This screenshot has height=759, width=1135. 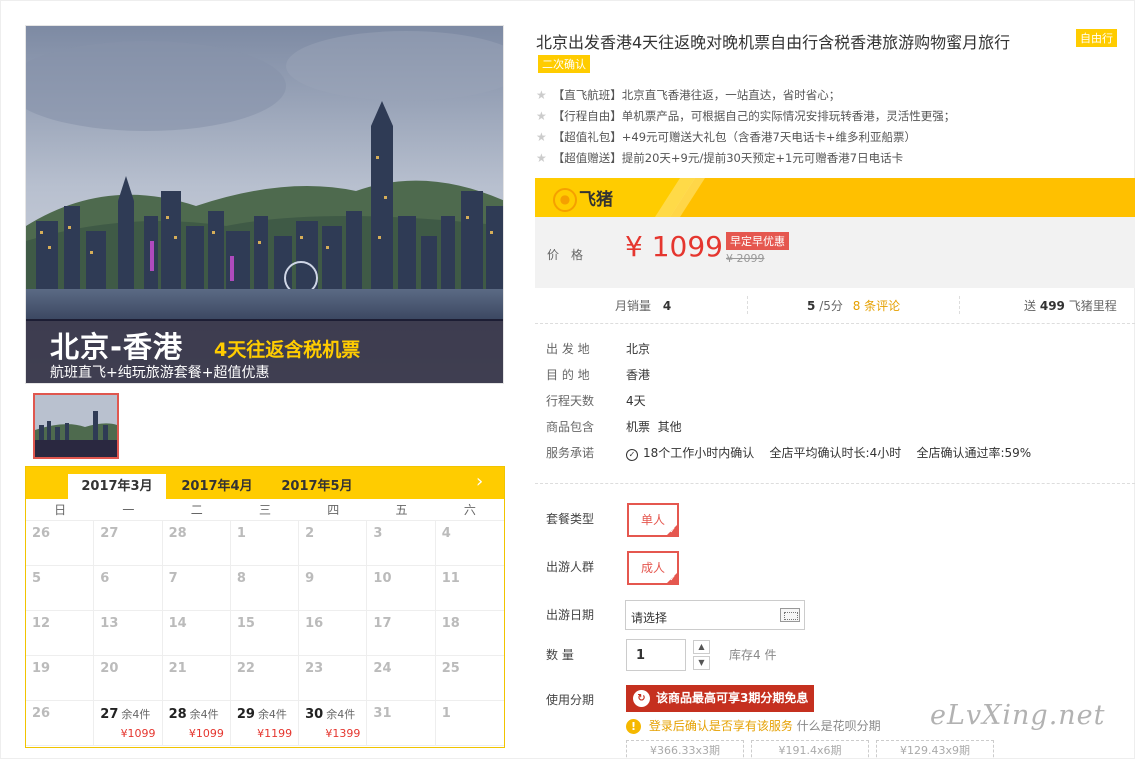 What do you see at coordinates (333, 678) in the screenshot?
I see `calendar-day: 23` at bounding box center [333, 678].